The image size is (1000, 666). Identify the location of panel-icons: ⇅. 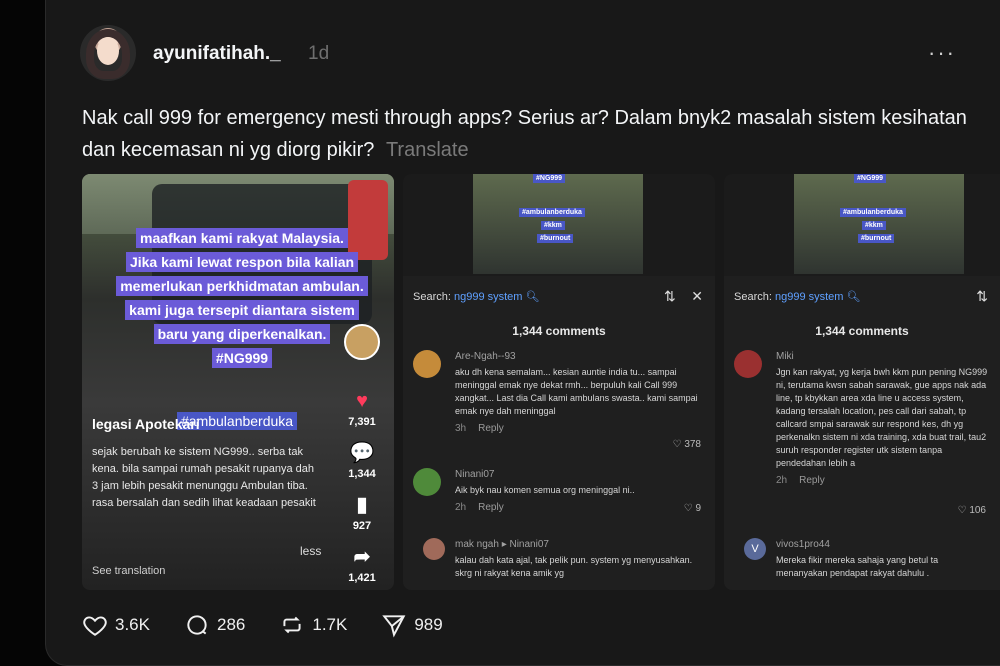
(982, 296).